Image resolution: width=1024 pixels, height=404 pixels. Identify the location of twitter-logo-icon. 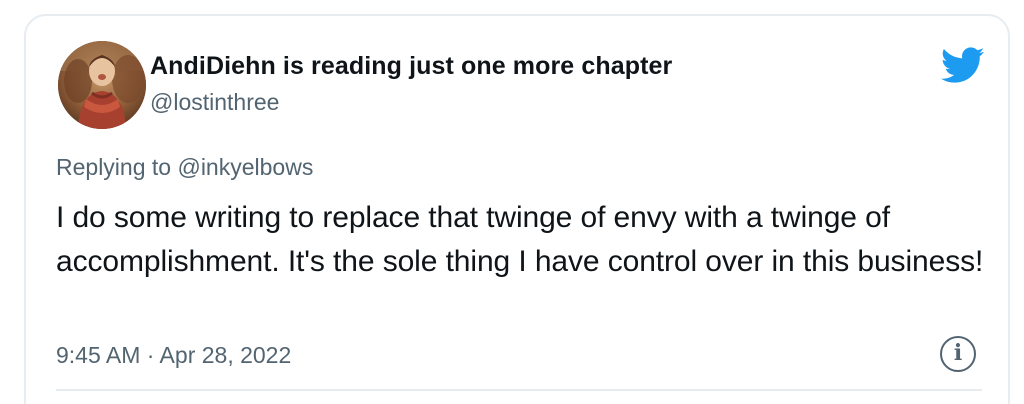
(962, 65).